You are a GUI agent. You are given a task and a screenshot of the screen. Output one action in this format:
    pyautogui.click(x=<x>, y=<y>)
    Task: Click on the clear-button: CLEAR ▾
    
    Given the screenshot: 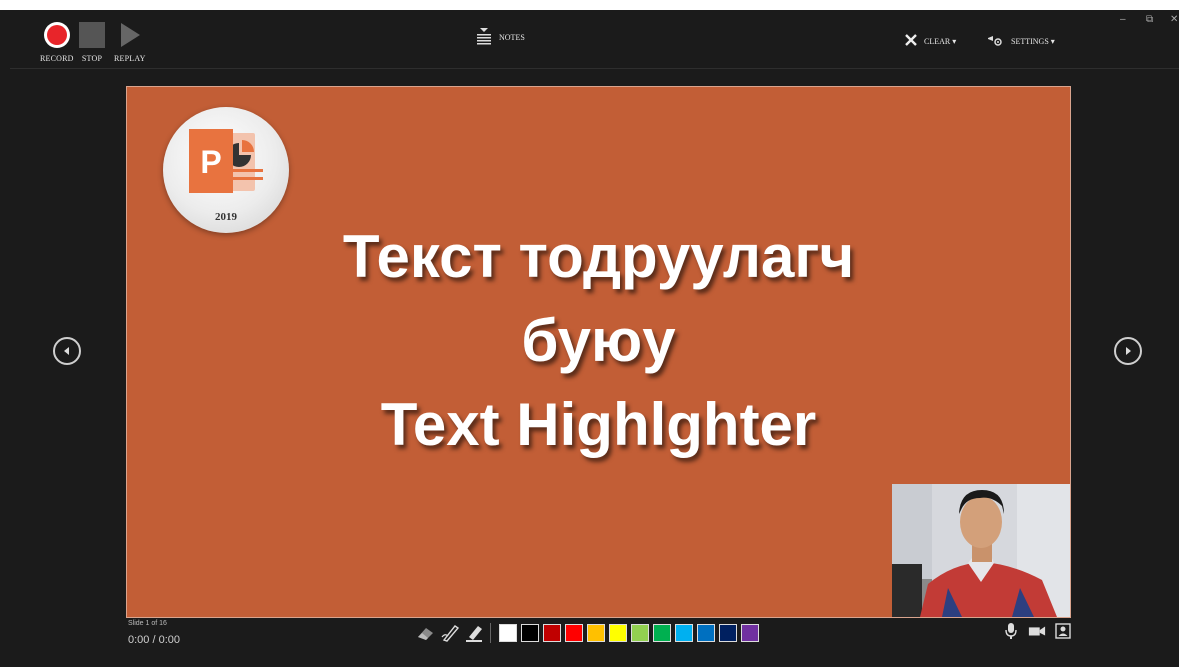 What is the action you would take?
    pyautogui.click(x=930, y=41)
    